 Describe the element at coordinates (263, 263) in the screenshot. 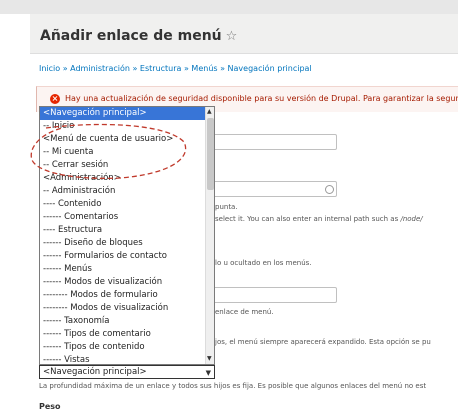

I see `enabled-help-text: lo u ocultado en los menús.` at that location.